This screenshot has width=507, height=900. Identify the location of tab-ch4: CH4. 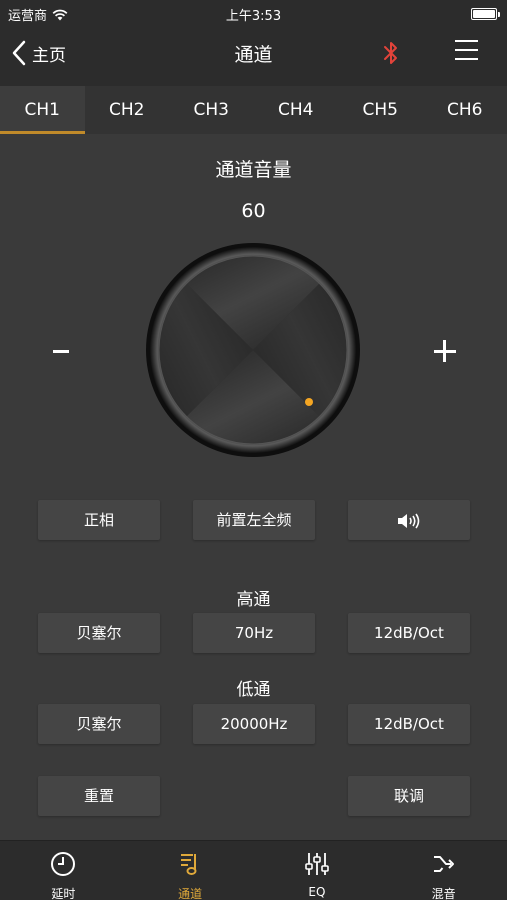
(296, 110).